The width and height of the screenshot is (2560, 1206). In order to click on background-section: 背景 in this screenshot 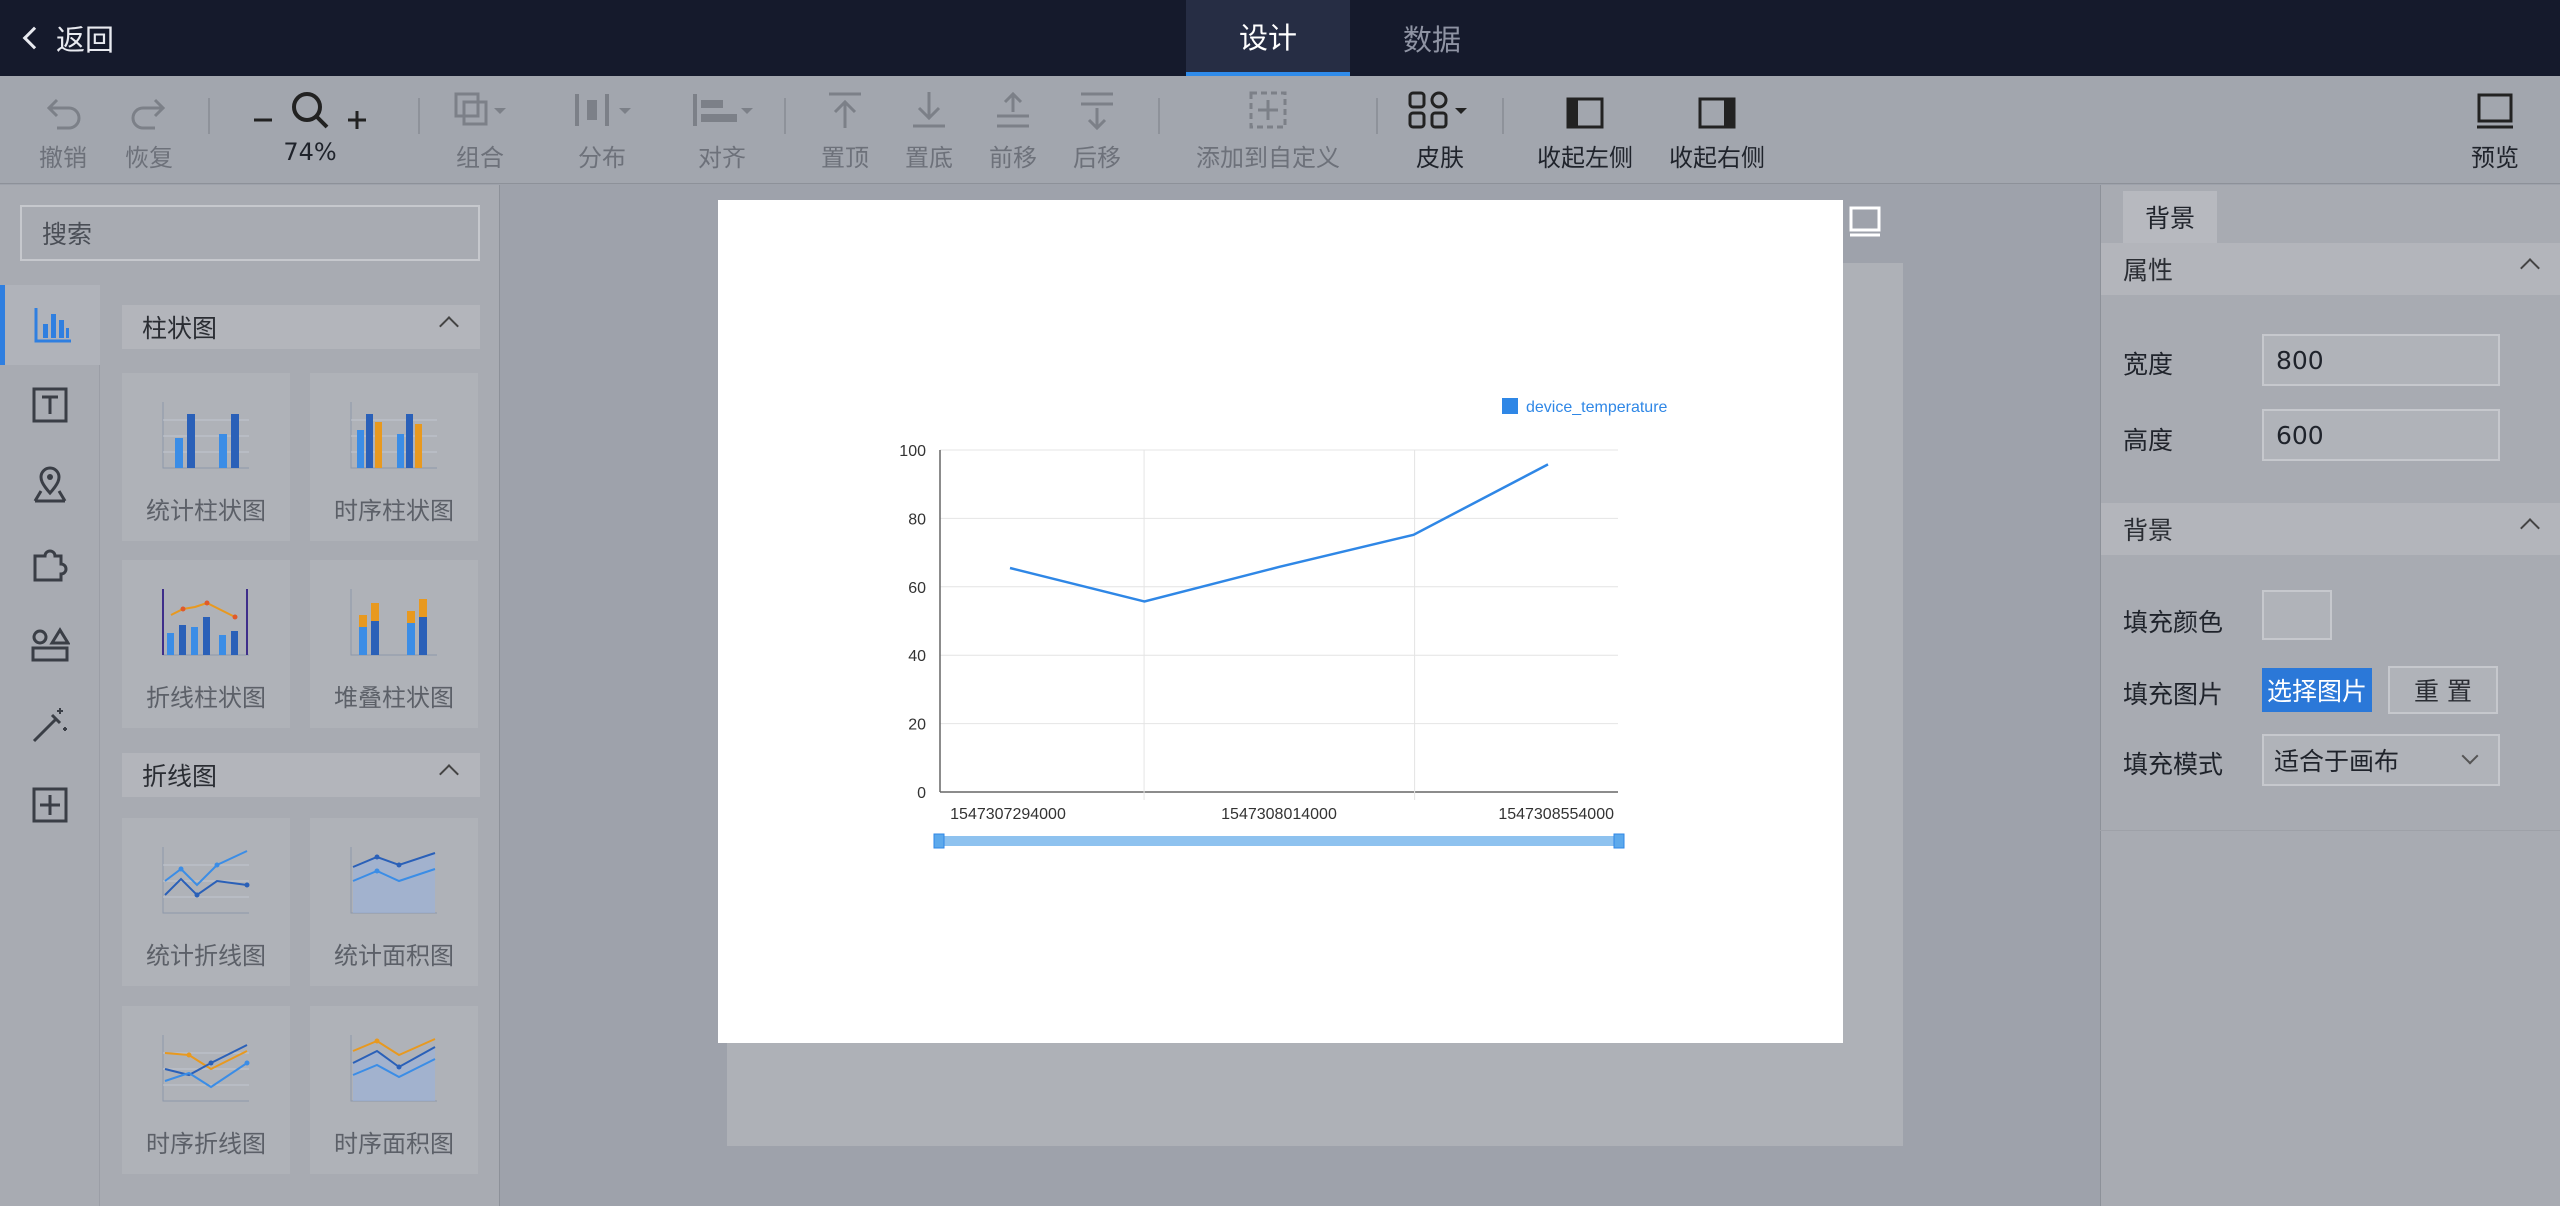, I will do `click(2330, 529)`.